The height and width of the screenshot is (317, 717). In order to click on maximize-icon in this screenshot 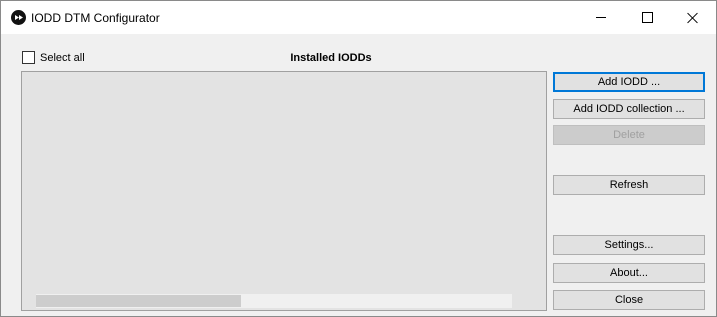, I will do `click(647, 17)`.